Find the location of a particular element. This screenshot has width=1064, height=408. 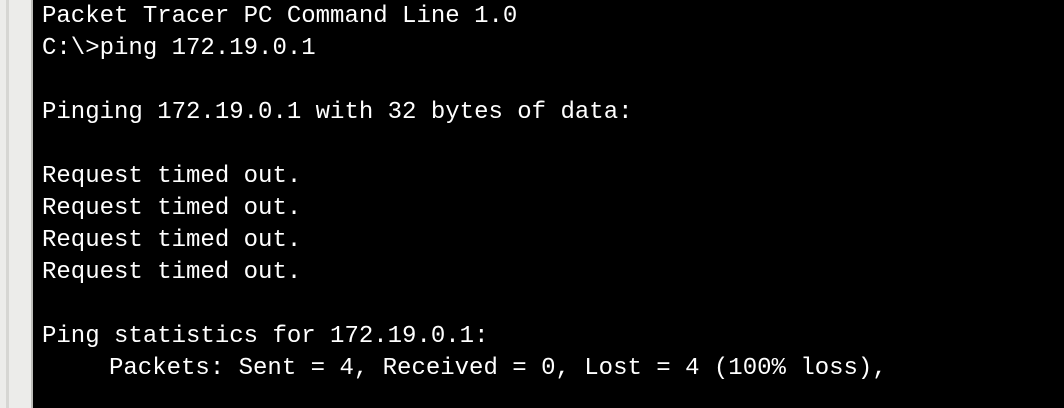

terminal-title-line: Packet Tracer PC Command Line 1.0 is located at coordinates (280, 16).